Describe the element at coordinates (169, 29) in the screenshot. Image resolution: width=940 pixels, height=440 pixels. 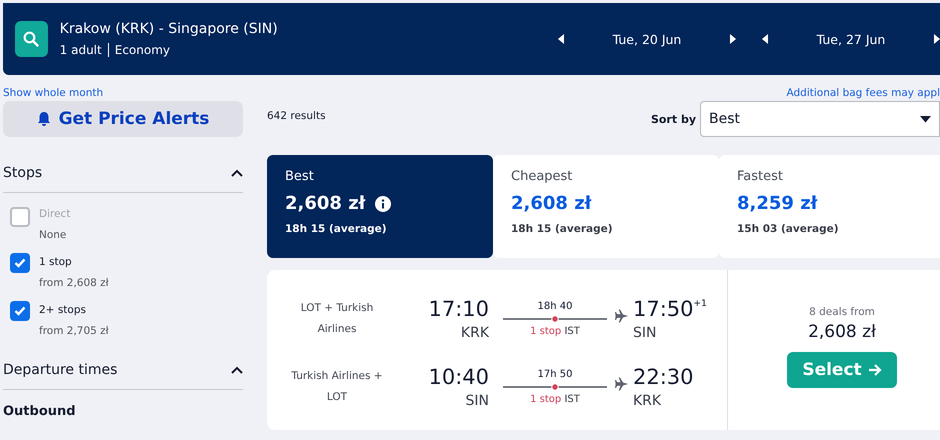
I see `route-title: Krakow (KRK) - Singapore (SIN)` at that location.